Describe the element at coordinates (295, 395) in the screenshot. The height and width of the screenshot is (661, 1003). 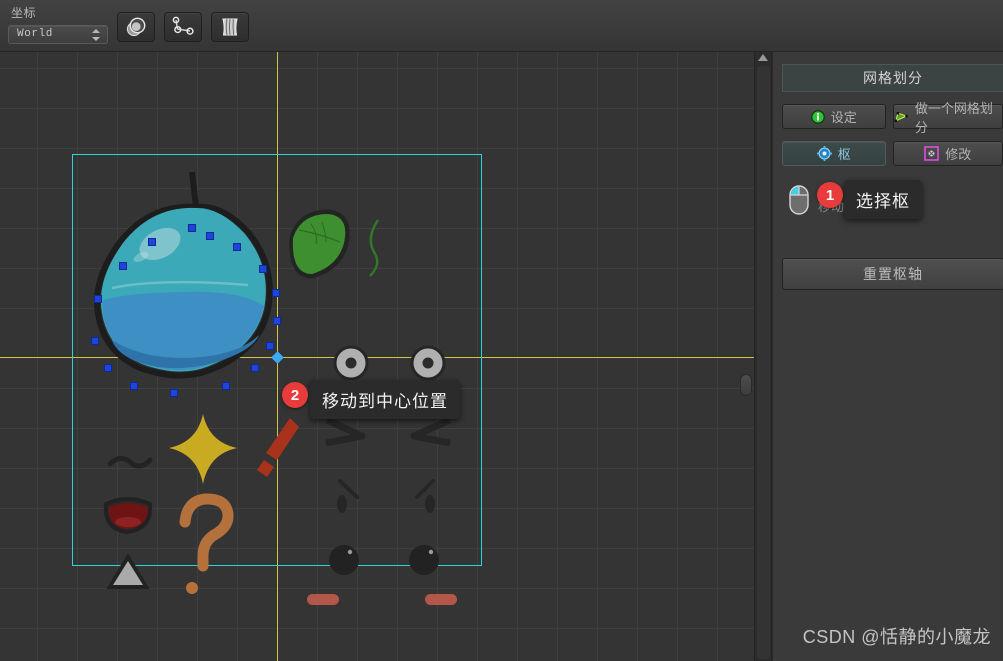
I see `annotation-badge-2: 2` at that location.